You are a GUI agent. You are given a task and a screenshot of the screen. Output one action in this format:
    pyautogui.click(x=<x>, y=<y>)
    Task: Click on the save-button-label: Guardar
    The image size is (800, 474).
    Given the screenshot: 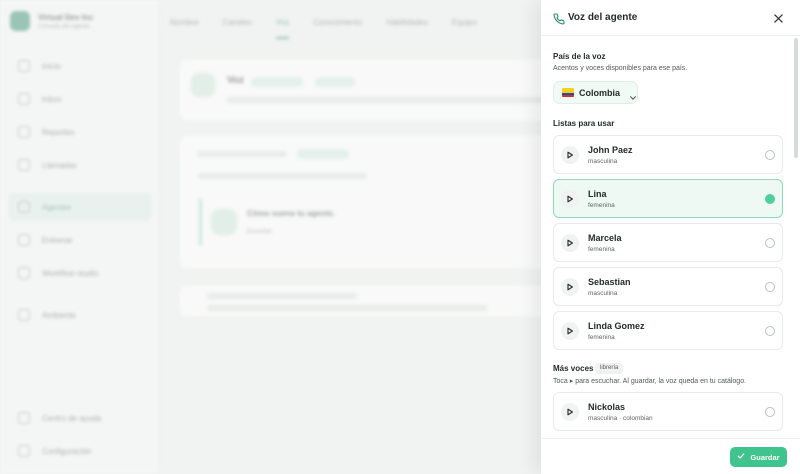 What is the action you would take?
    pyautogui.click(x=765, y=457)
    